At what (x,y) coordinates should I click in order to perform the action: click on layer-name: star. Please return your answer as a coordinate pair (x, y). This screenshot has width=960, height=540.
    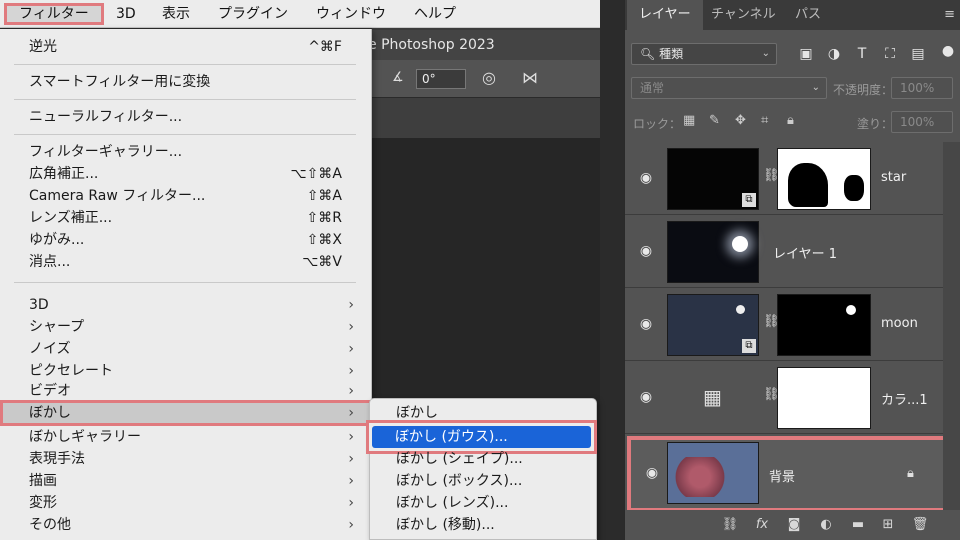
    Looking at the image, I should click on (893, 177).